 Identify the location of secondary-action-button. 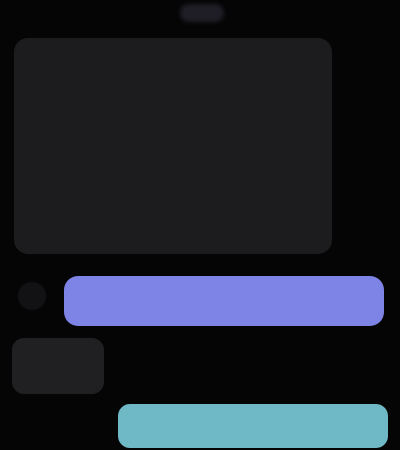
(253, 426).